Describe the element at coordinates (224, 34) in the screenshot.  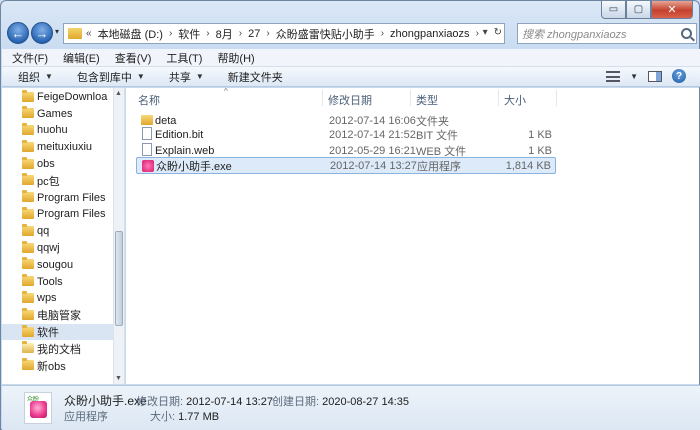
I see `breadcrumb-august: 8月` at that location.